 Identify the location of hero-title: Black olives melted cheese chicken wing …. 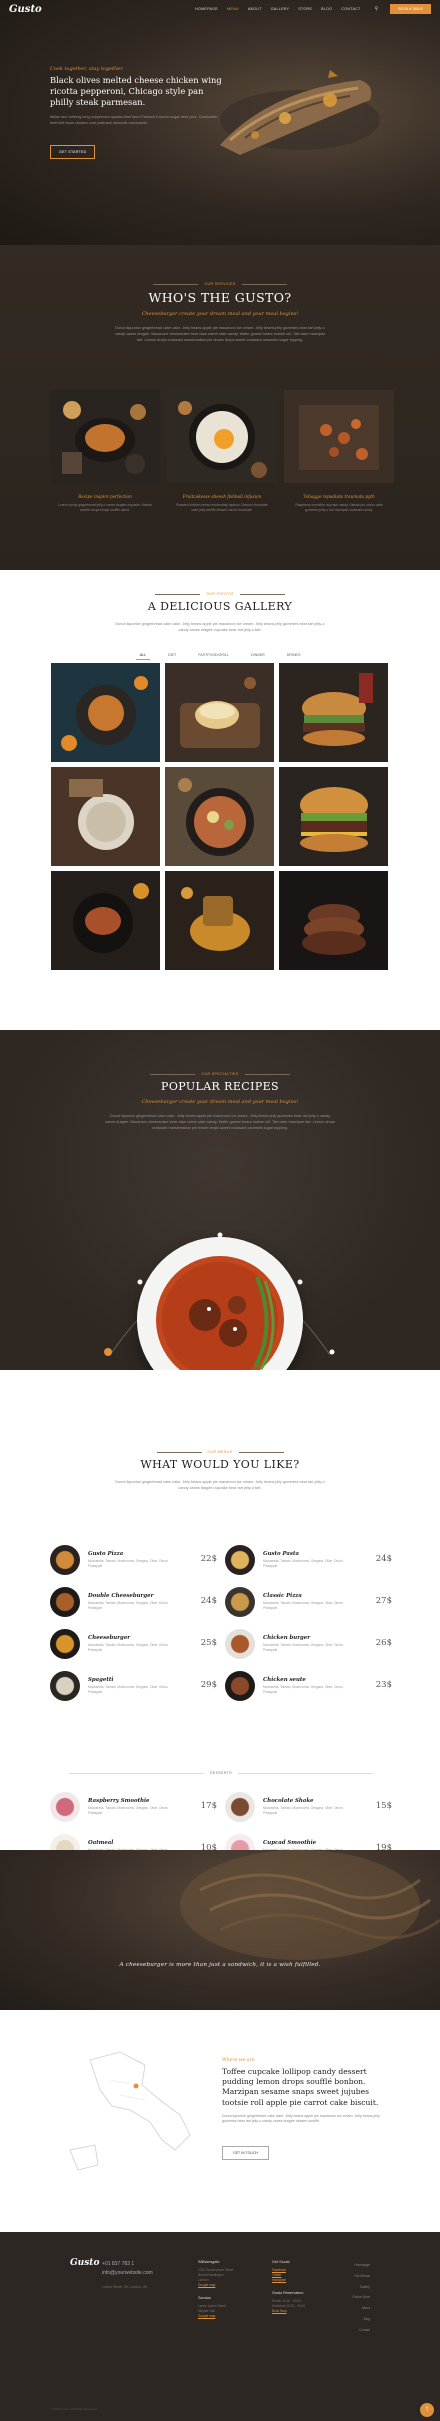
(136, 91).